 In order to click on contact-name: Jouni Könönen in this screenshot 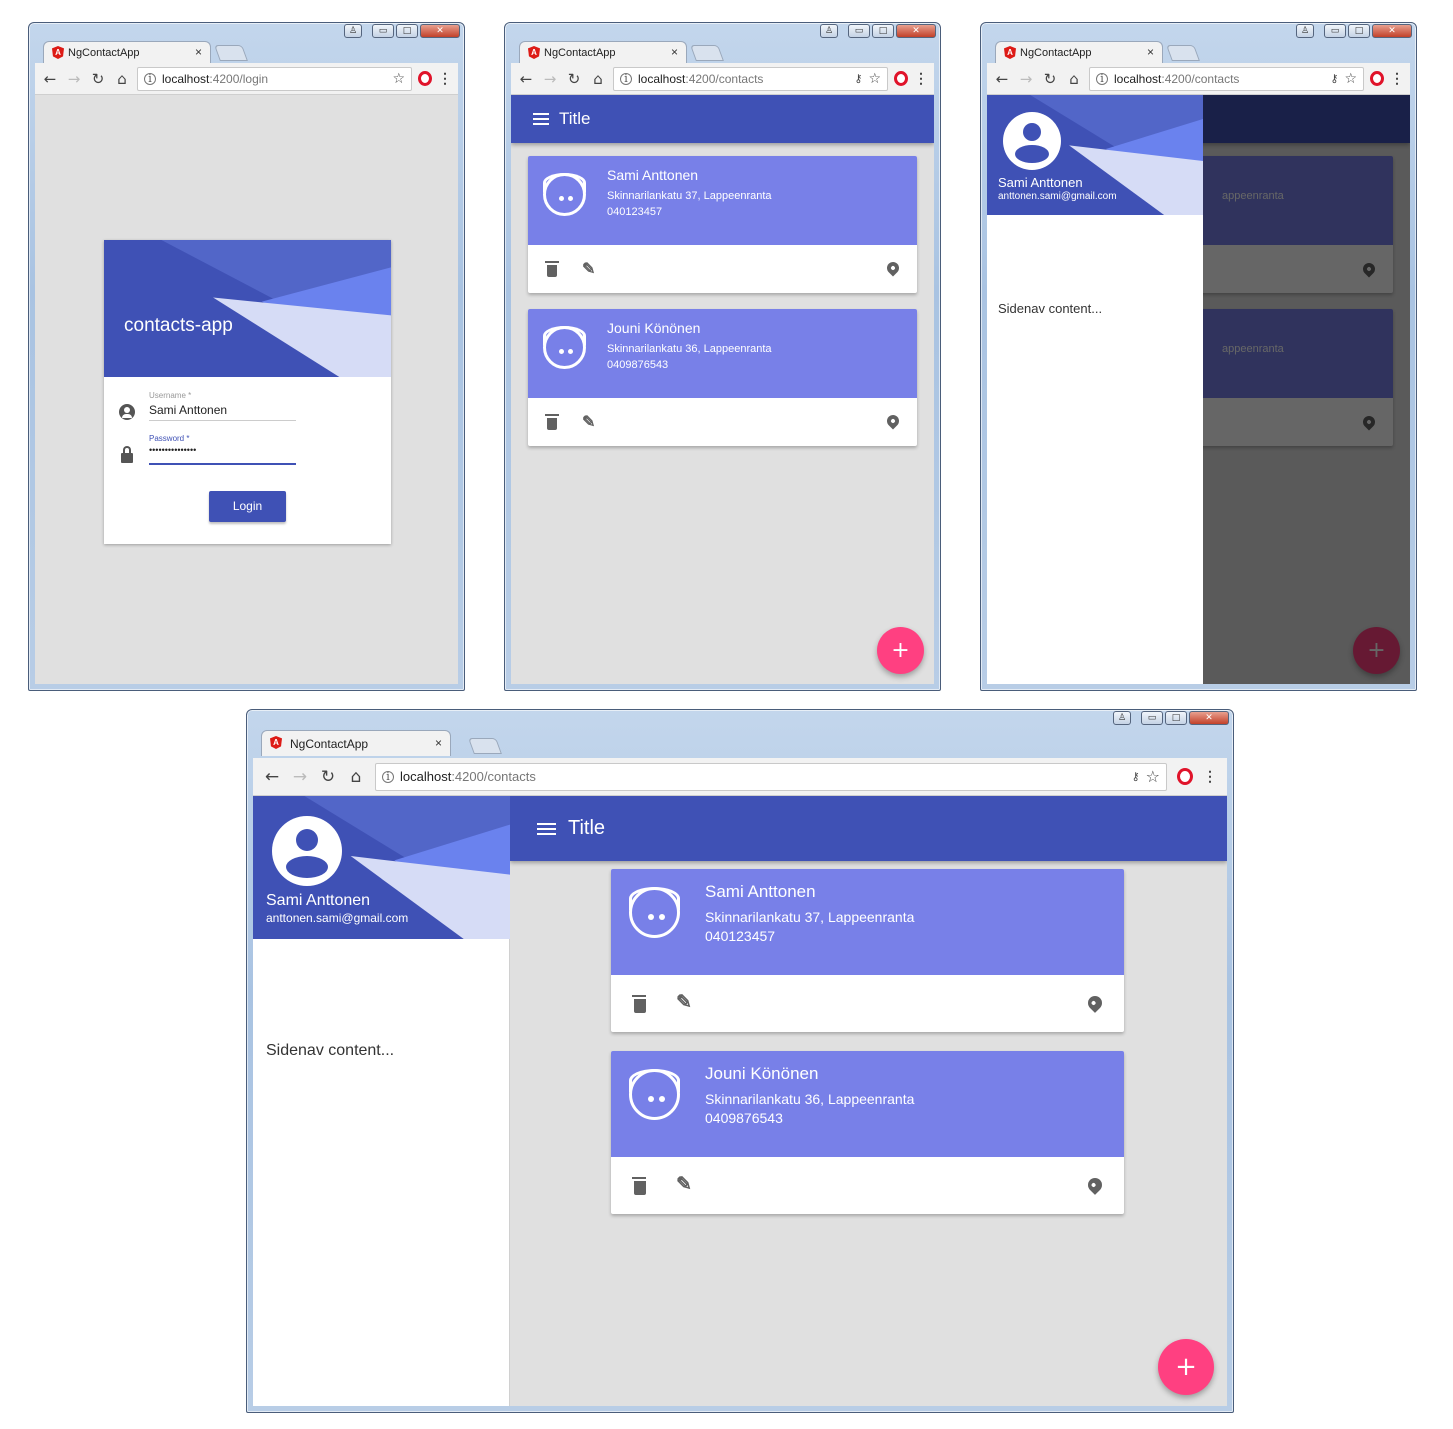, I will do `click(654, 328)`.